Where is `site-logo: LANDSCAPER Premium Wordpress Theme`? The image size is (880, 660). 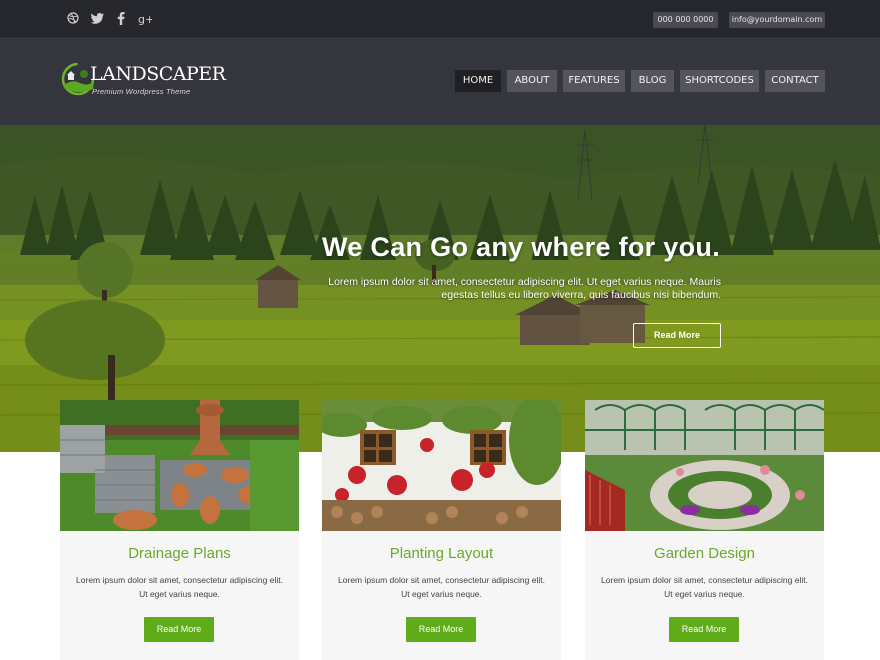
site-logo: LANDSCAPER Premium Wordpress Theme is located at coordinates (143, 81).